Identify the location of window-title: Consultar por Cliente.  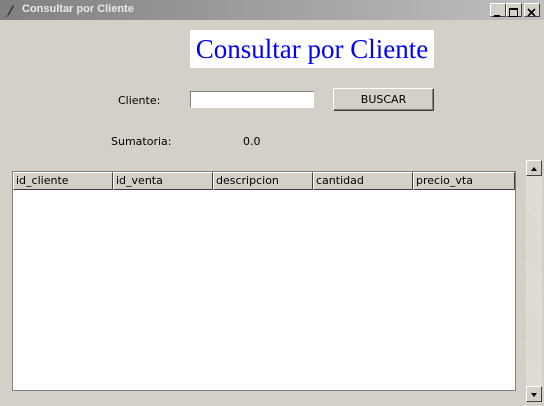
(78, 9).